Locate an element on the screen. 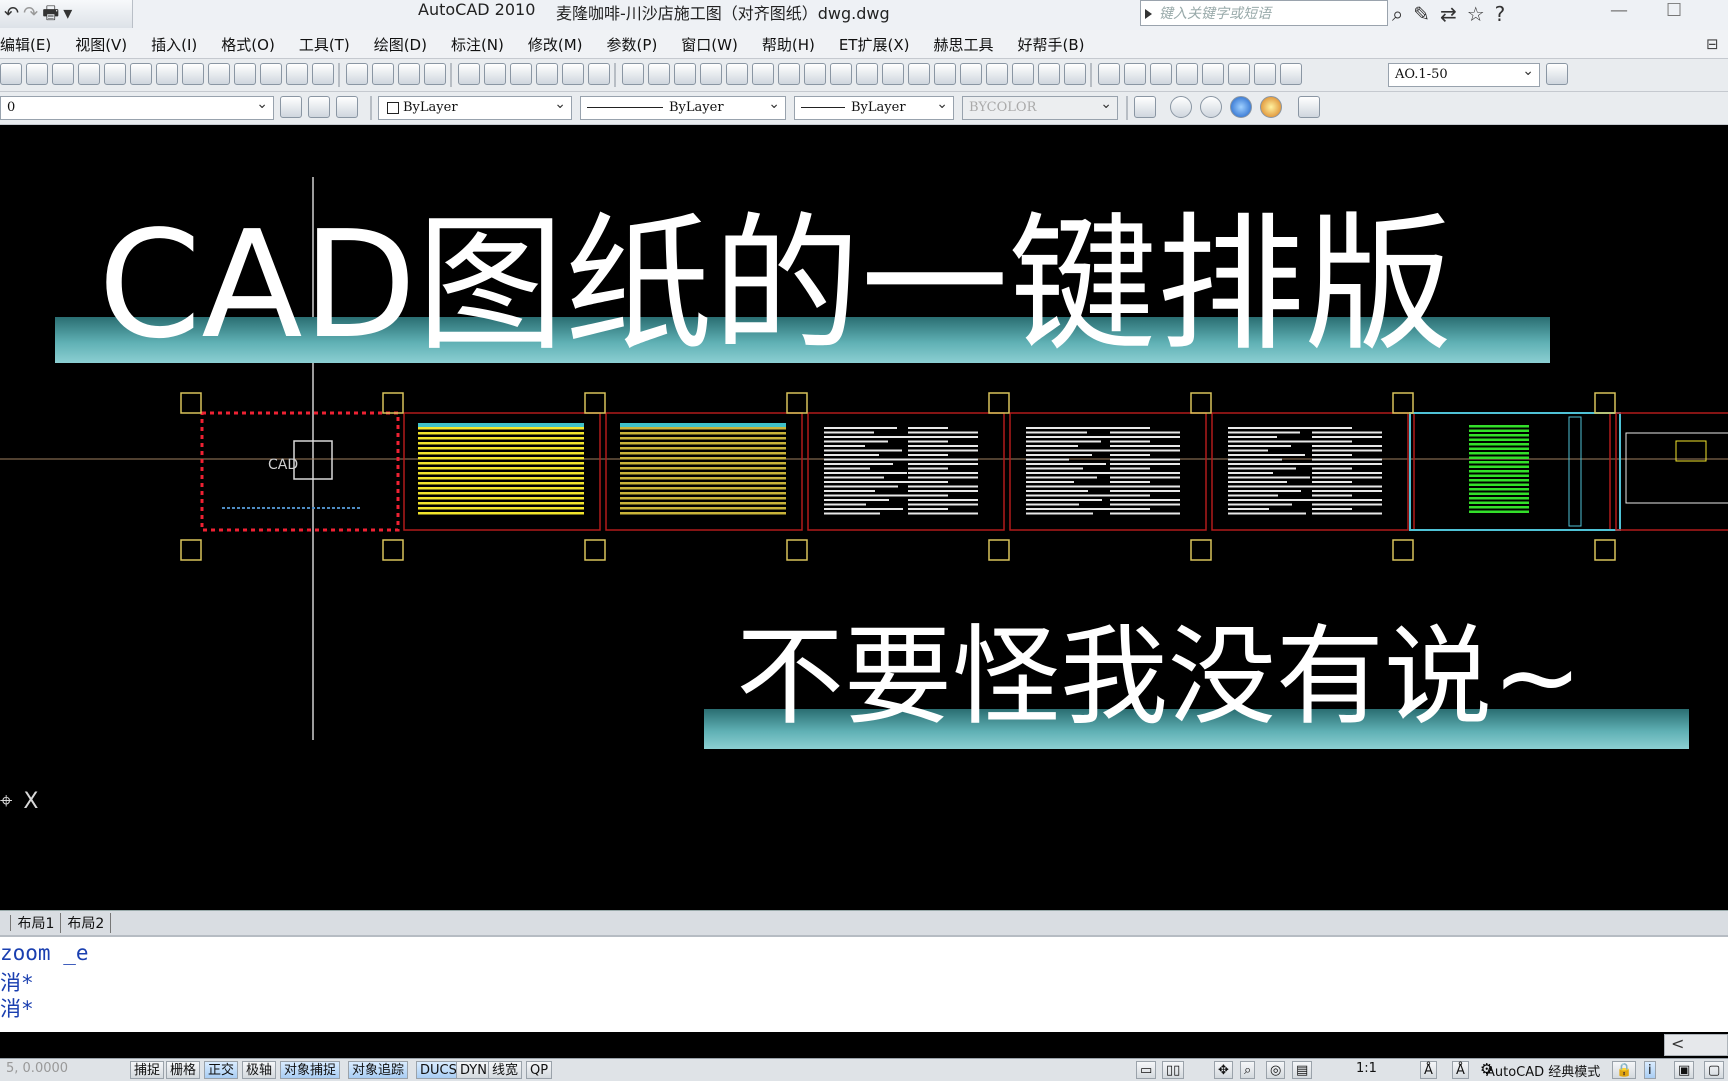 The image size is (1728, 1081). star-icon: ☆ is located at coordinates (1476, 14).